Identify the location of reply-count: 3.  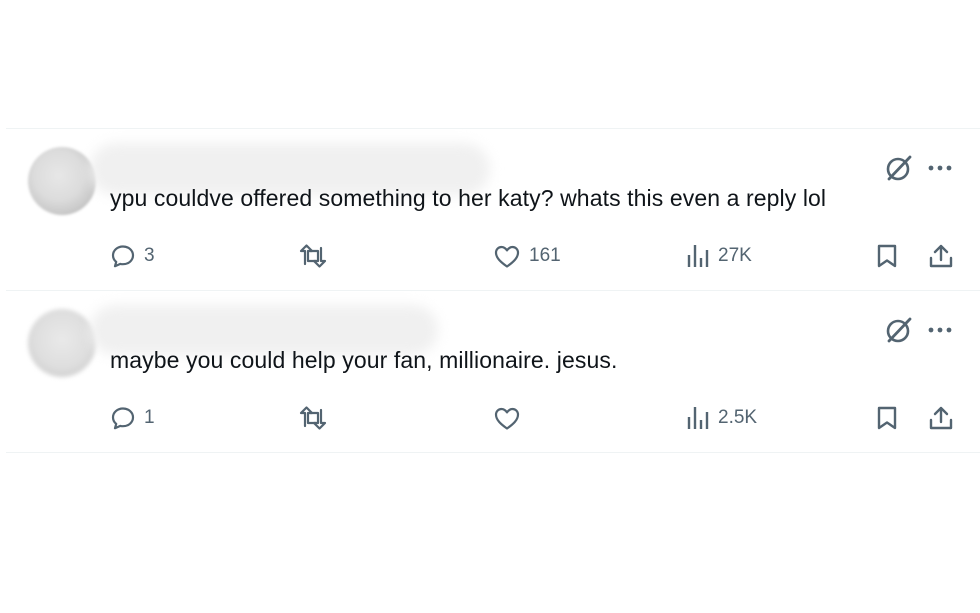
(149, 255).